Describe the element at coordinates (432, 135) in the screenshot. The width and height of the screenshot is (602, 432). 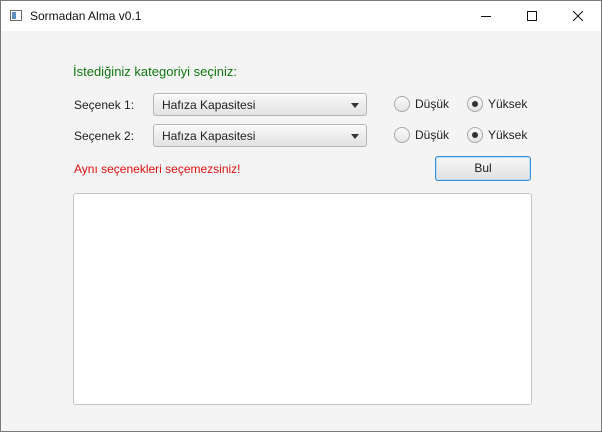
I see `option2-radio-low-label: Düşük` at that location.